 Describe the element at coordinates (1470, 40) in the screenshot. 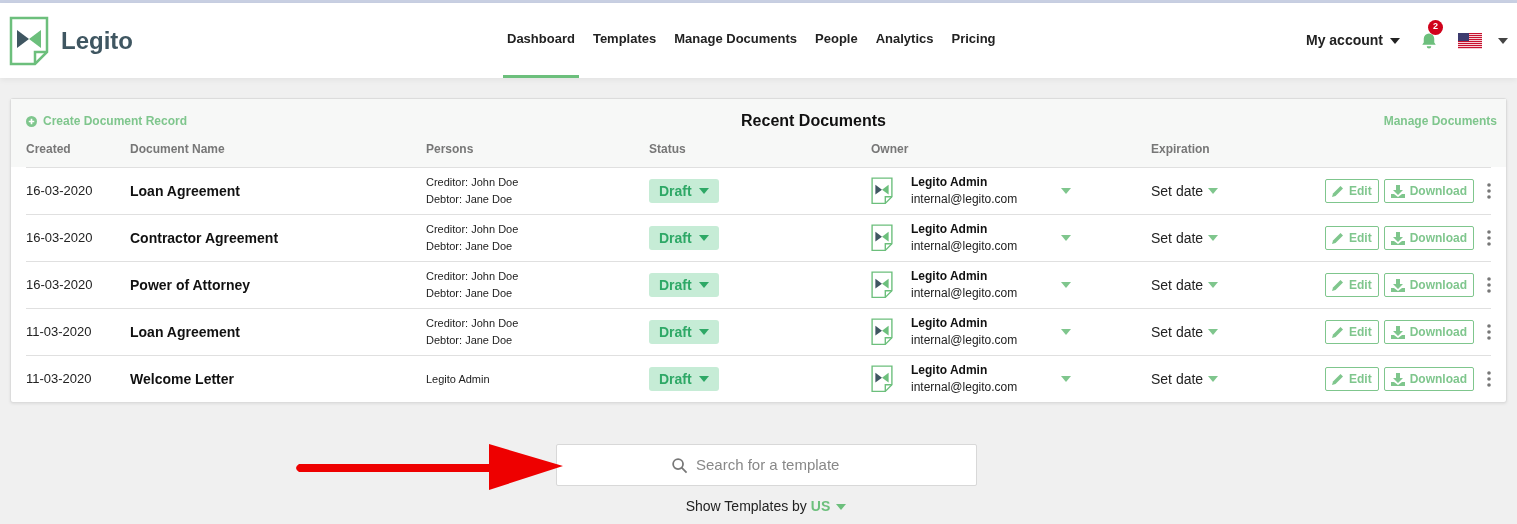

I see `flag-icon` at that location.